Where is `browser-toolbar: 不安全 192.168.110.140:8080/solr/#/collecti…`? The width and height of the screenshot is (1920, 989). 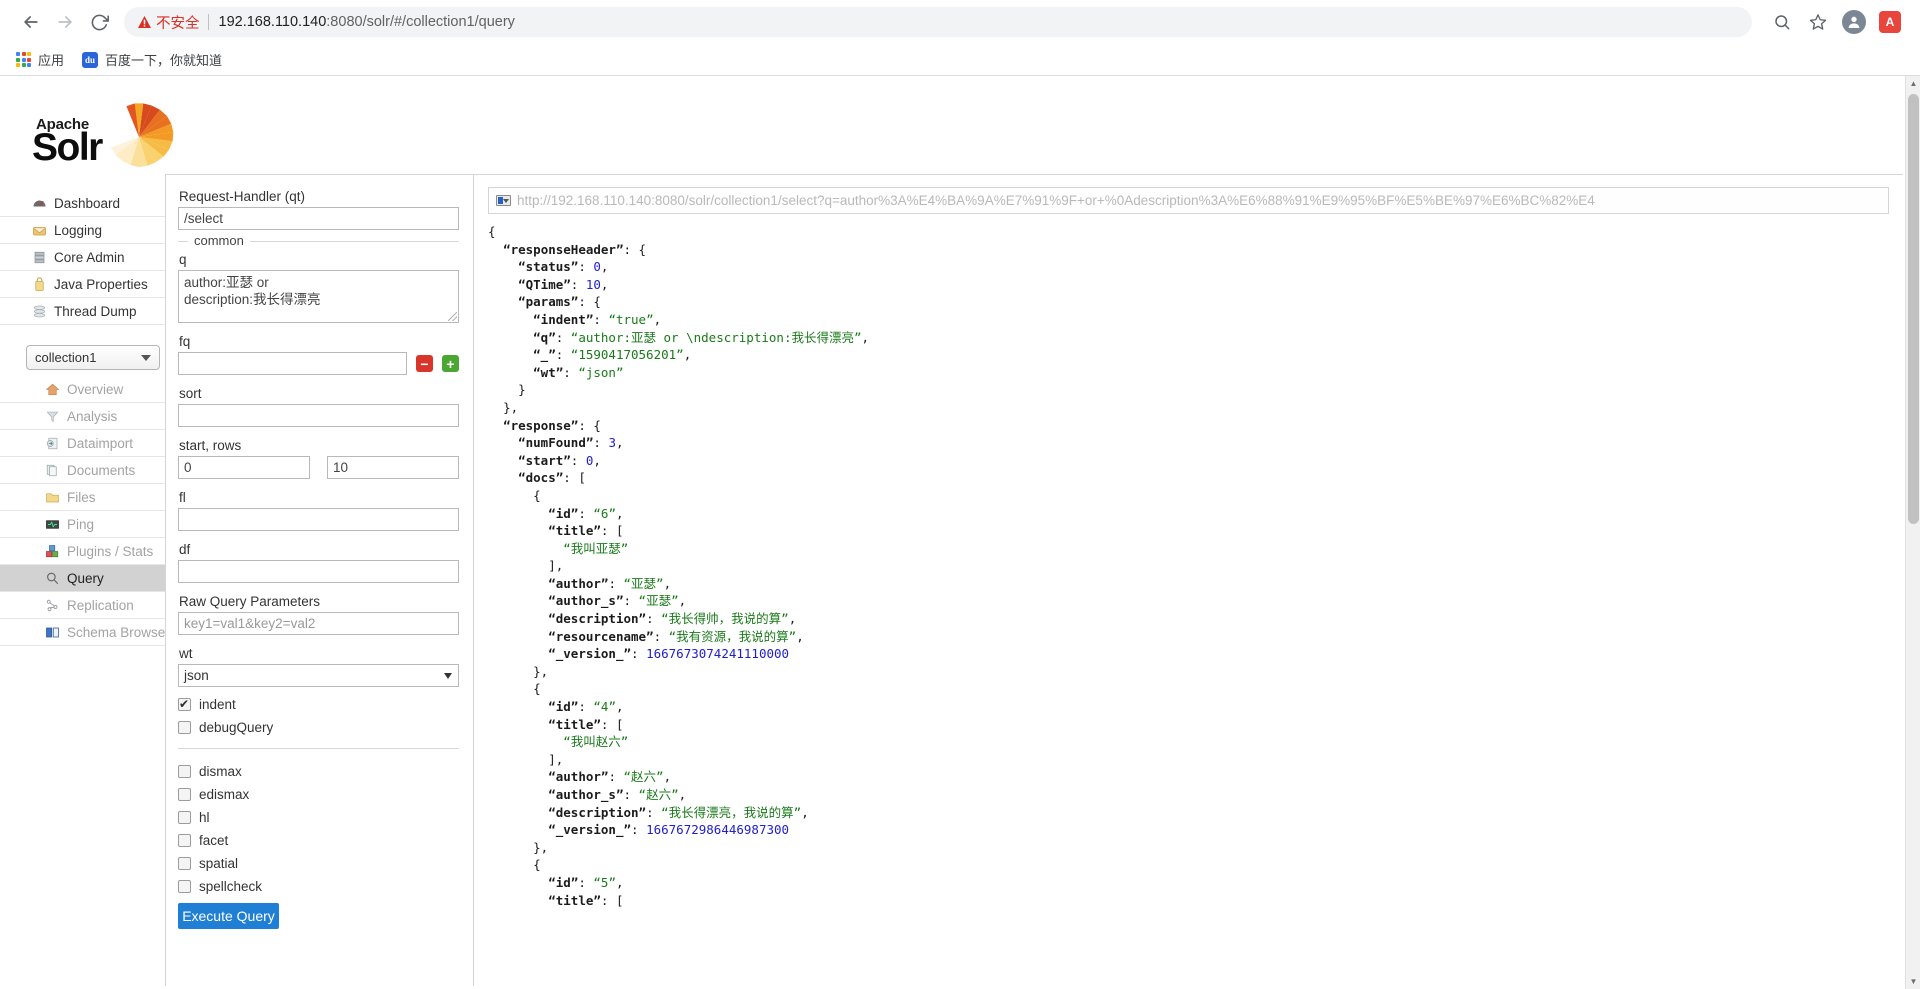 browser-toolbar: 不安全 192.168.110.140:8080/solr/#/collecti… is located at coordinates (960, 22).